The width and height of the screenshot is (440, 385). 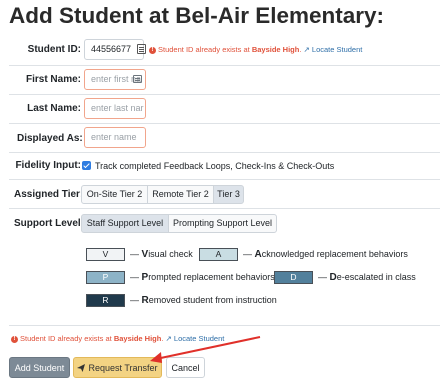 I want to click on fidelity-label: Fidelity Input:, so click(x=48, y=165).